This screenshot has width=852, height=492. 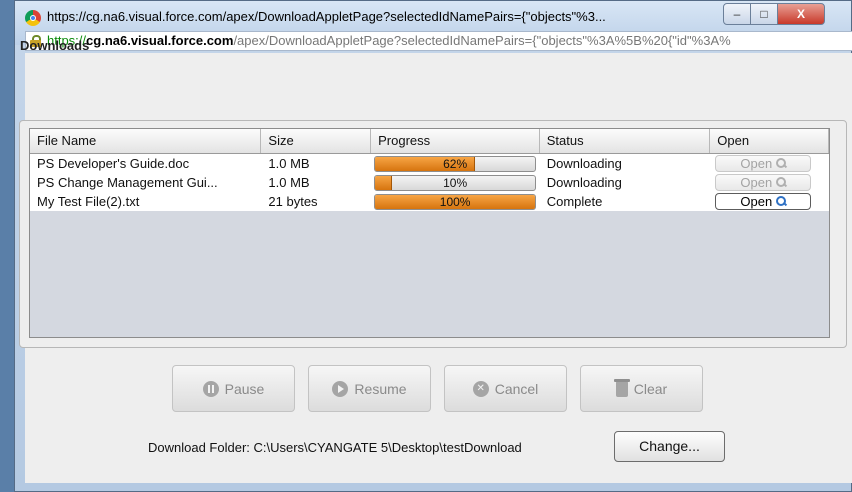 What do you see at coordinates (516, 388) in the screenshot?
I see `cancel-label: Cancel` at bounding box center [516, 388].